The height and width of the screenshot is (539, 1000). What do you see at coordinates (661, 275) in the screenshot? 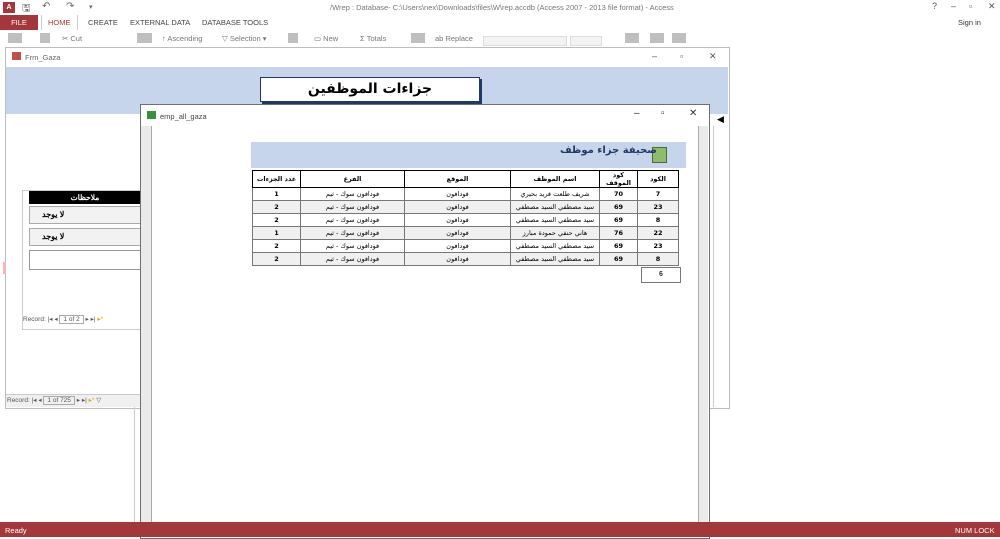
I see `report-total-count: 6` at bounding box center [661, 275].